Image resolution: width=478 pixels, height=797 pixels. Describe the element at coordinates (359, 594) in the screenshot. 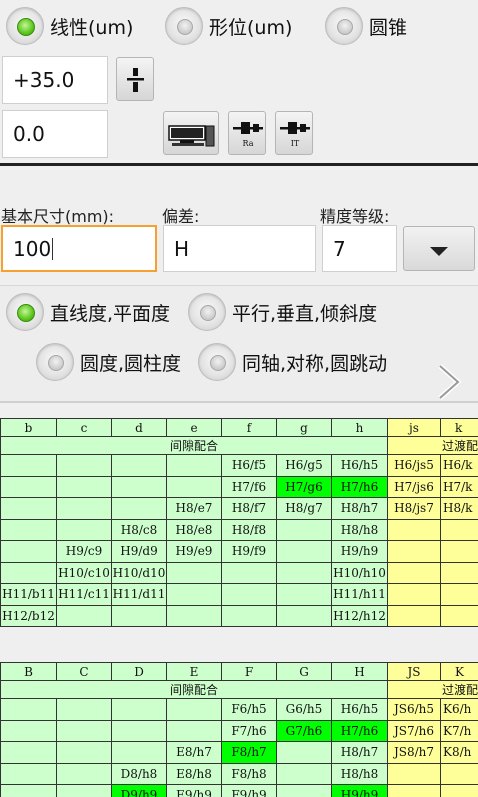

I see `fit-cell: H11/h11` at that location.